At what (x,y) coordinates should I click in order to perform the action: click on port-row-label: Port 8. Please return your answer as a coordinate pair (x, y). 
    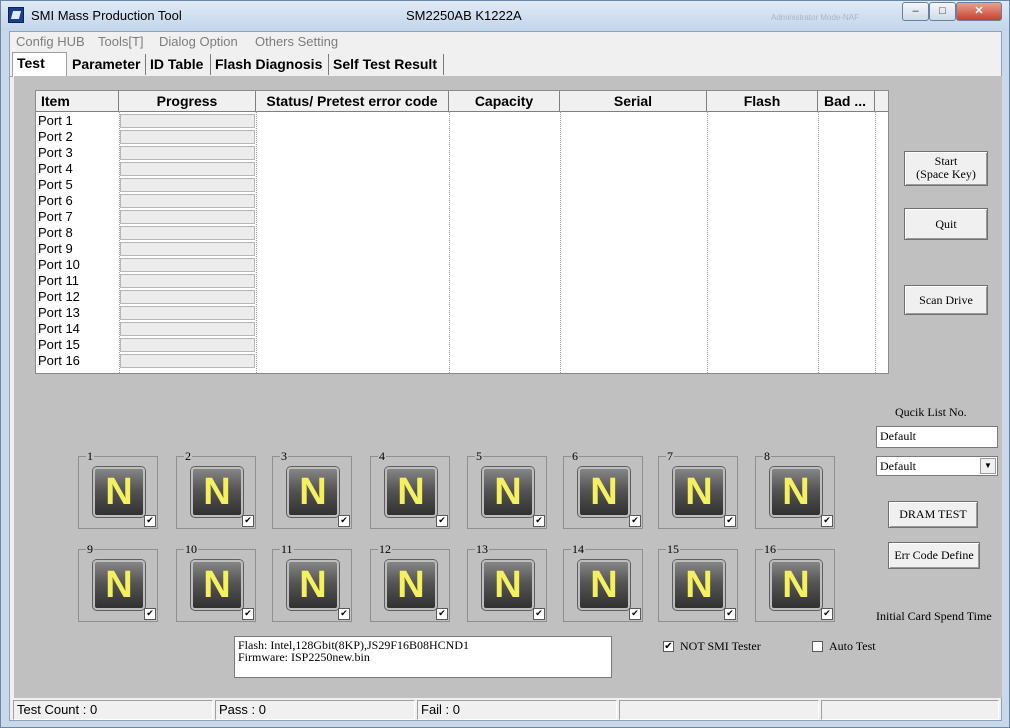
    Looking at the image, I should click on (55, 233).